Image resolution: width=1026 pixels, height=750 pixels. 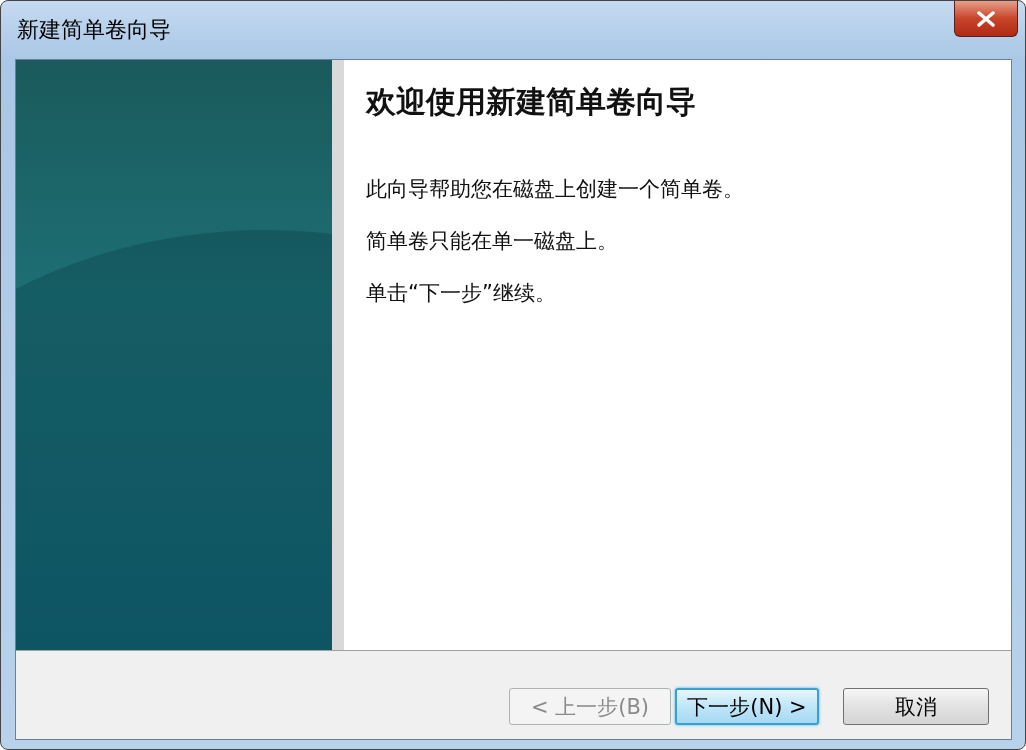 I want to click on wizard-text: 此向导帮助您在磁盘上创建一个简单卷。, so click(x=555, y=189).